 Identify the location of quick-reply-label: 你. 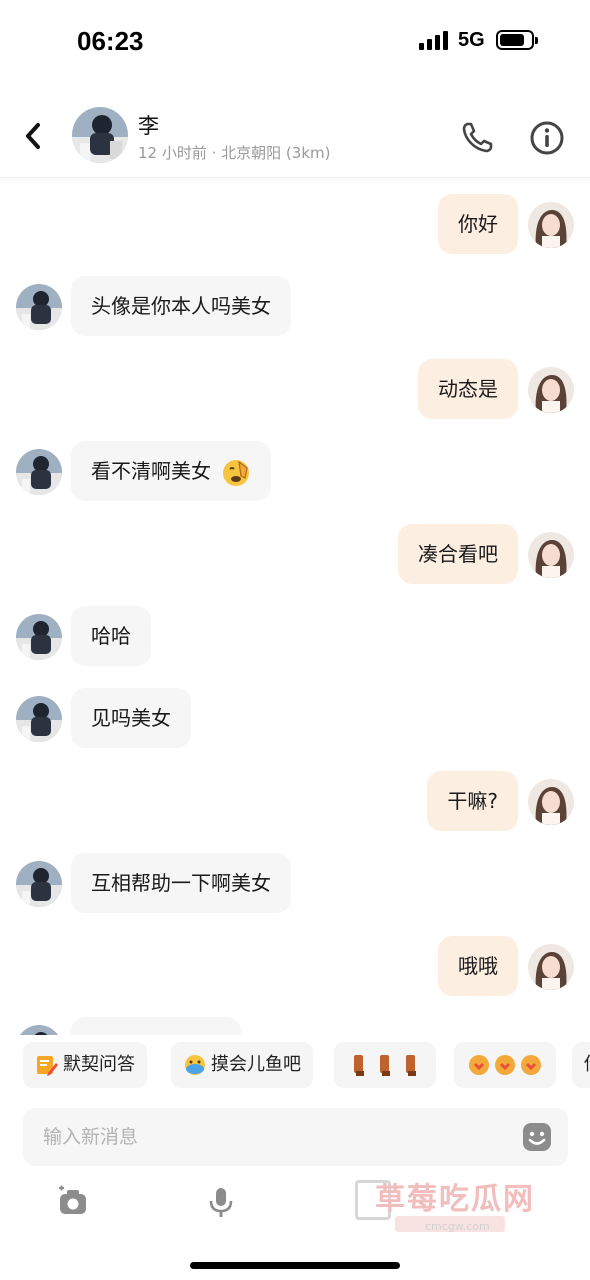
(587, 1064).